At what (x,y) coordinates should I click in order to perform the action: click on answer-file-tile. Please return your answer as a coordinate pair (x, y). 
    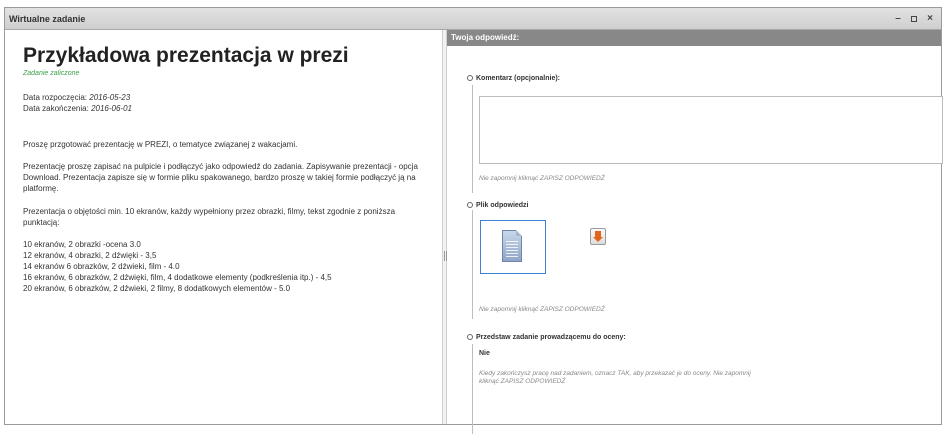
    Looking at the image, I should click on (513, 247).